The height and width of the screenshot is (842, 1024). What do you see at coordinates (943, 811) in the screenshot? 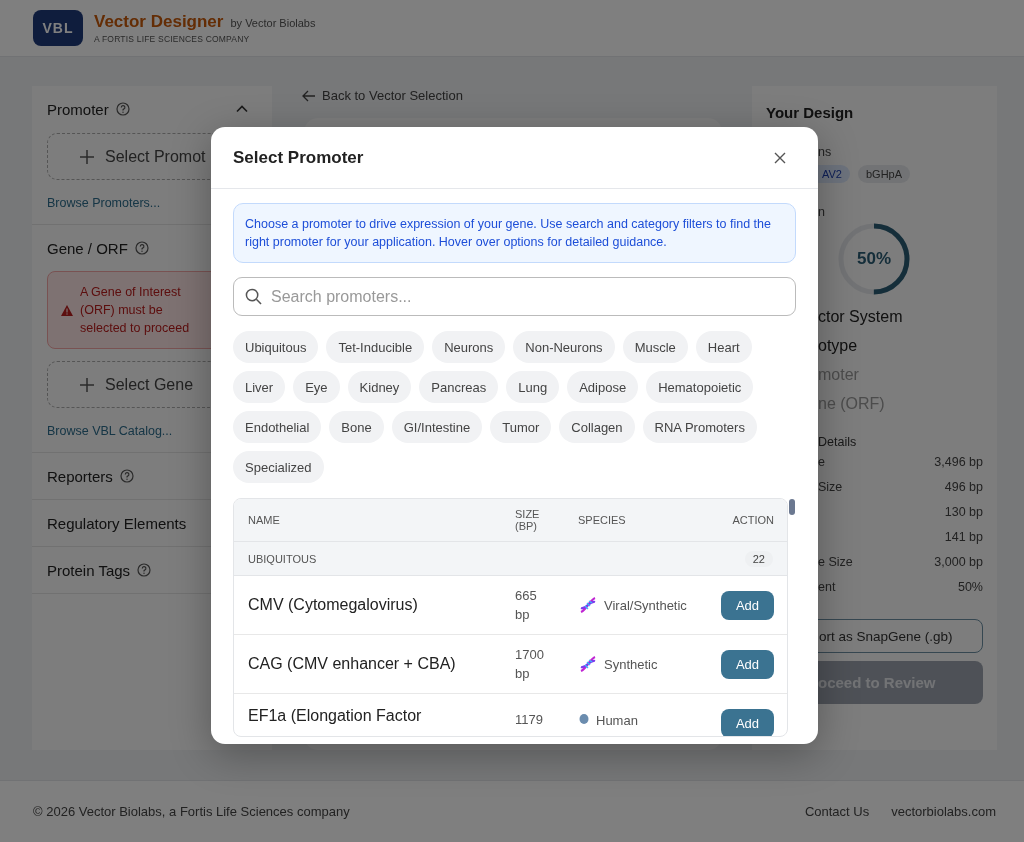
I see `footer-link: vectorbiolabs.com` at bounding box center [943, 811].